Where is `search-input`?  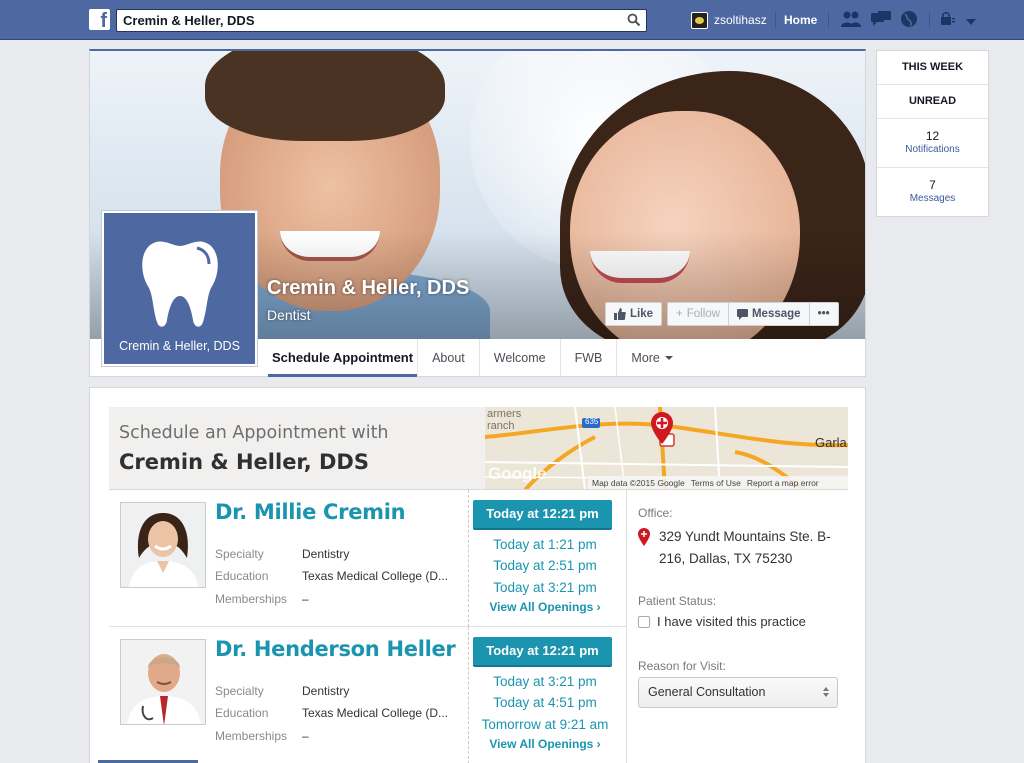 search-input is located at coordinates (367, 20).